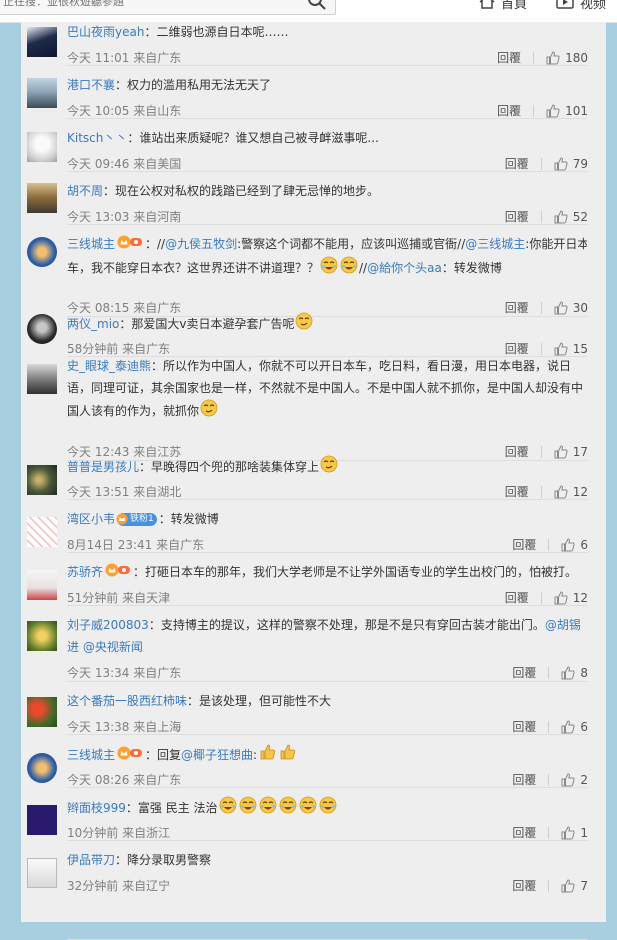 This screenshot has width=617, height=940. Describe the element at coordinates (327, 411) in the screenshot. I see `comment-text: 国人该有的作为，就抓你` at that location.